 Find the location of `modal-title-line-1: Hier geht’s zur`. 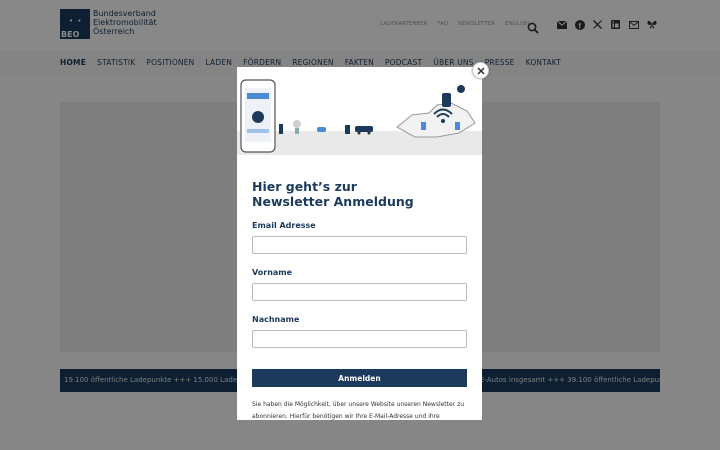

modal-title-line-1: Hier geht’s zur is located at coordinates (304, 186).